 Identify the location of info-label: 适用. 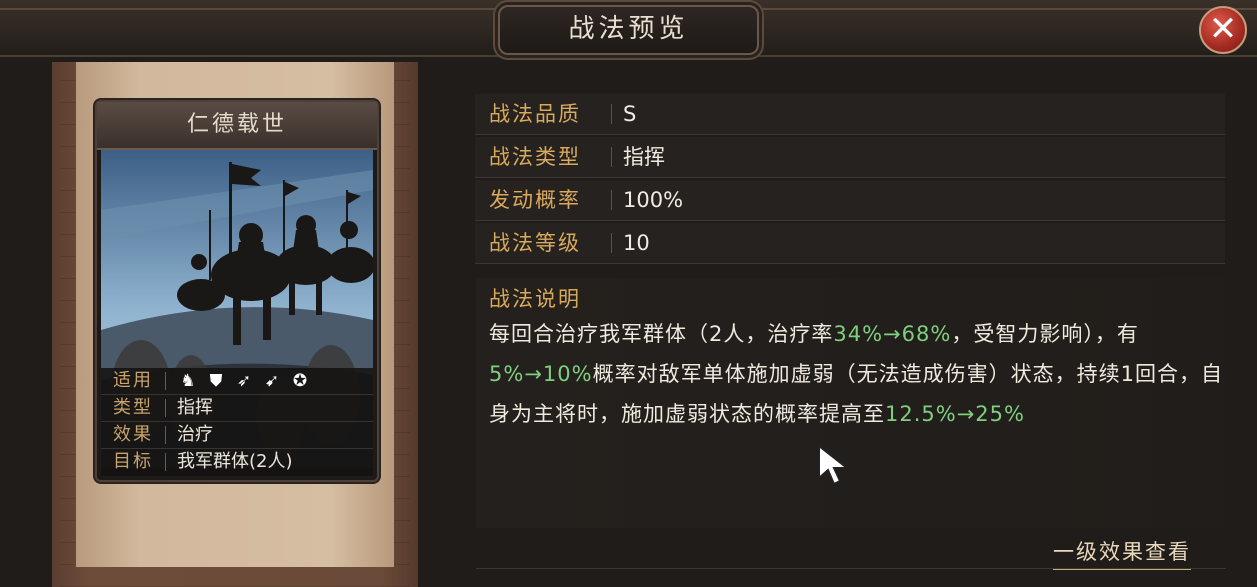
(133, 380).